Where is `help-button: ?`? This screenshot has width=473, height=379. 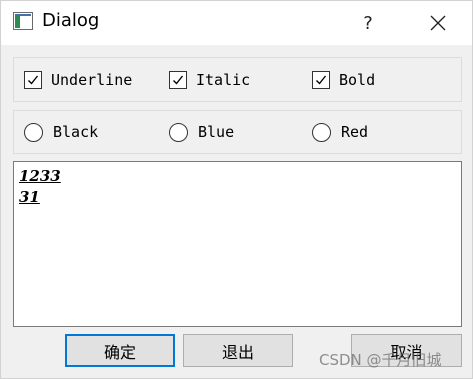
help-button: ? is located at coordinates (368, 23).